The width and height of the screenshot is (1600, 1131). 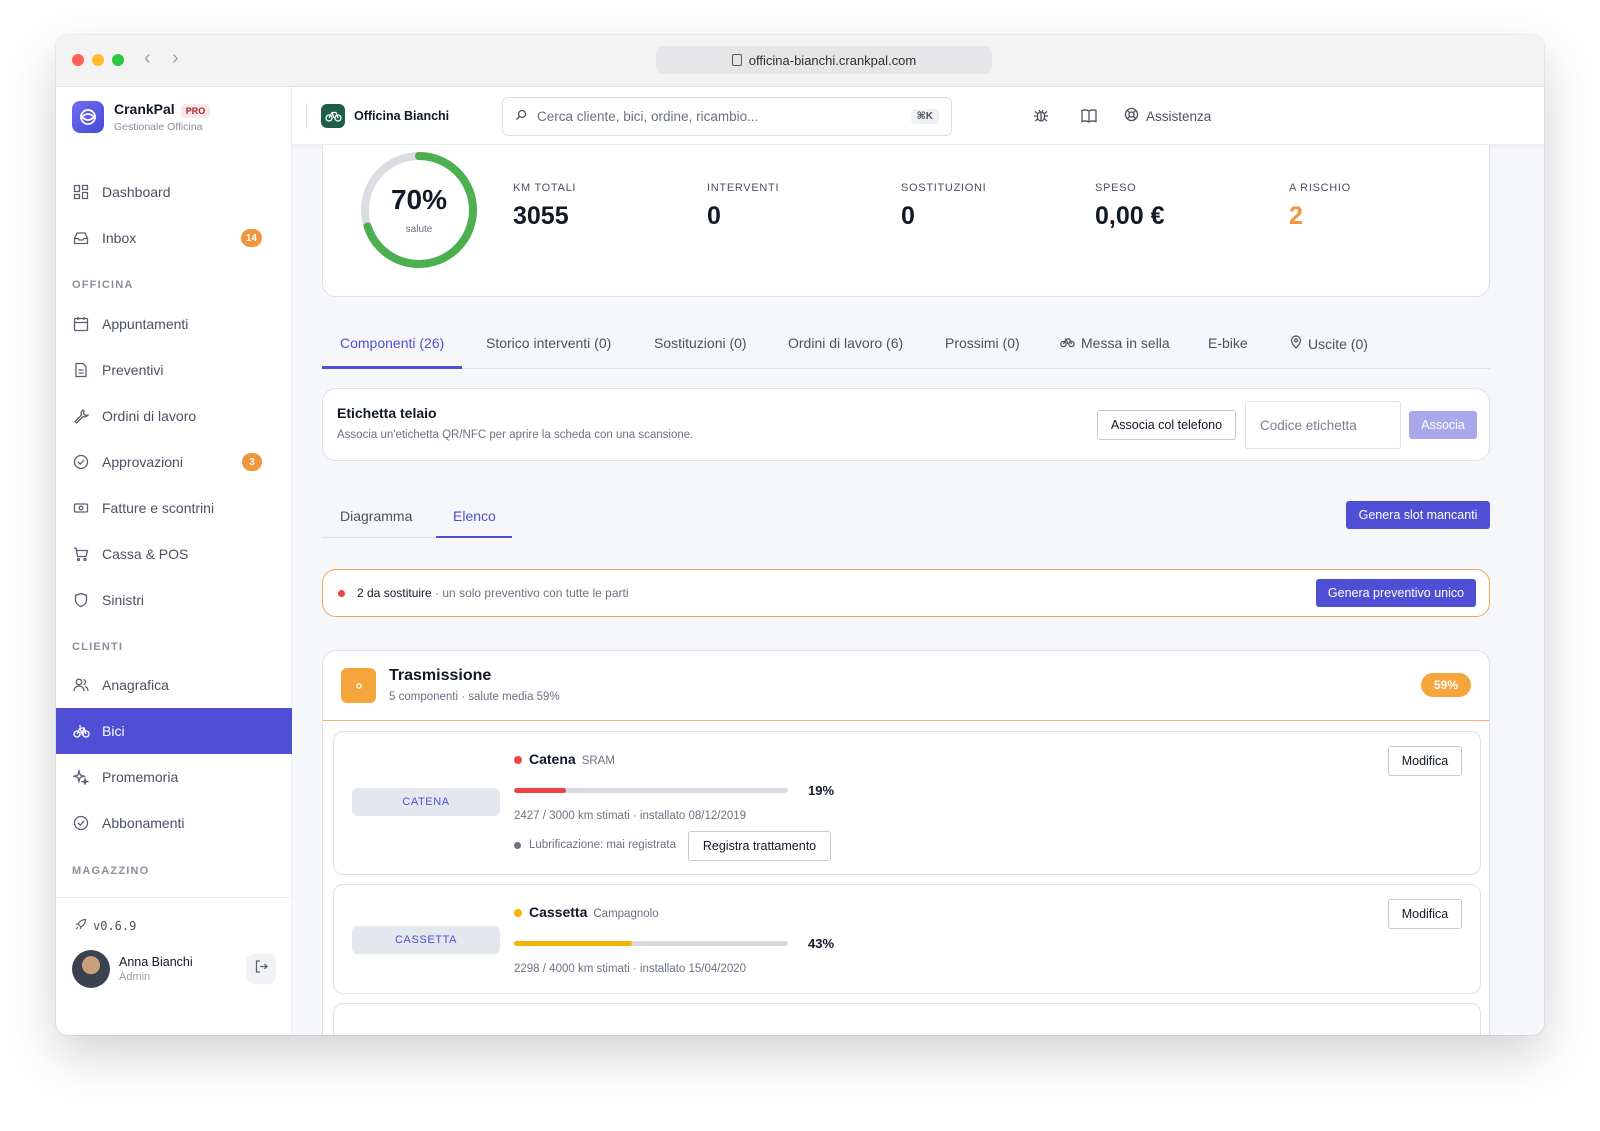 I want to click on calendar-icon, so click(x=81, y=324).